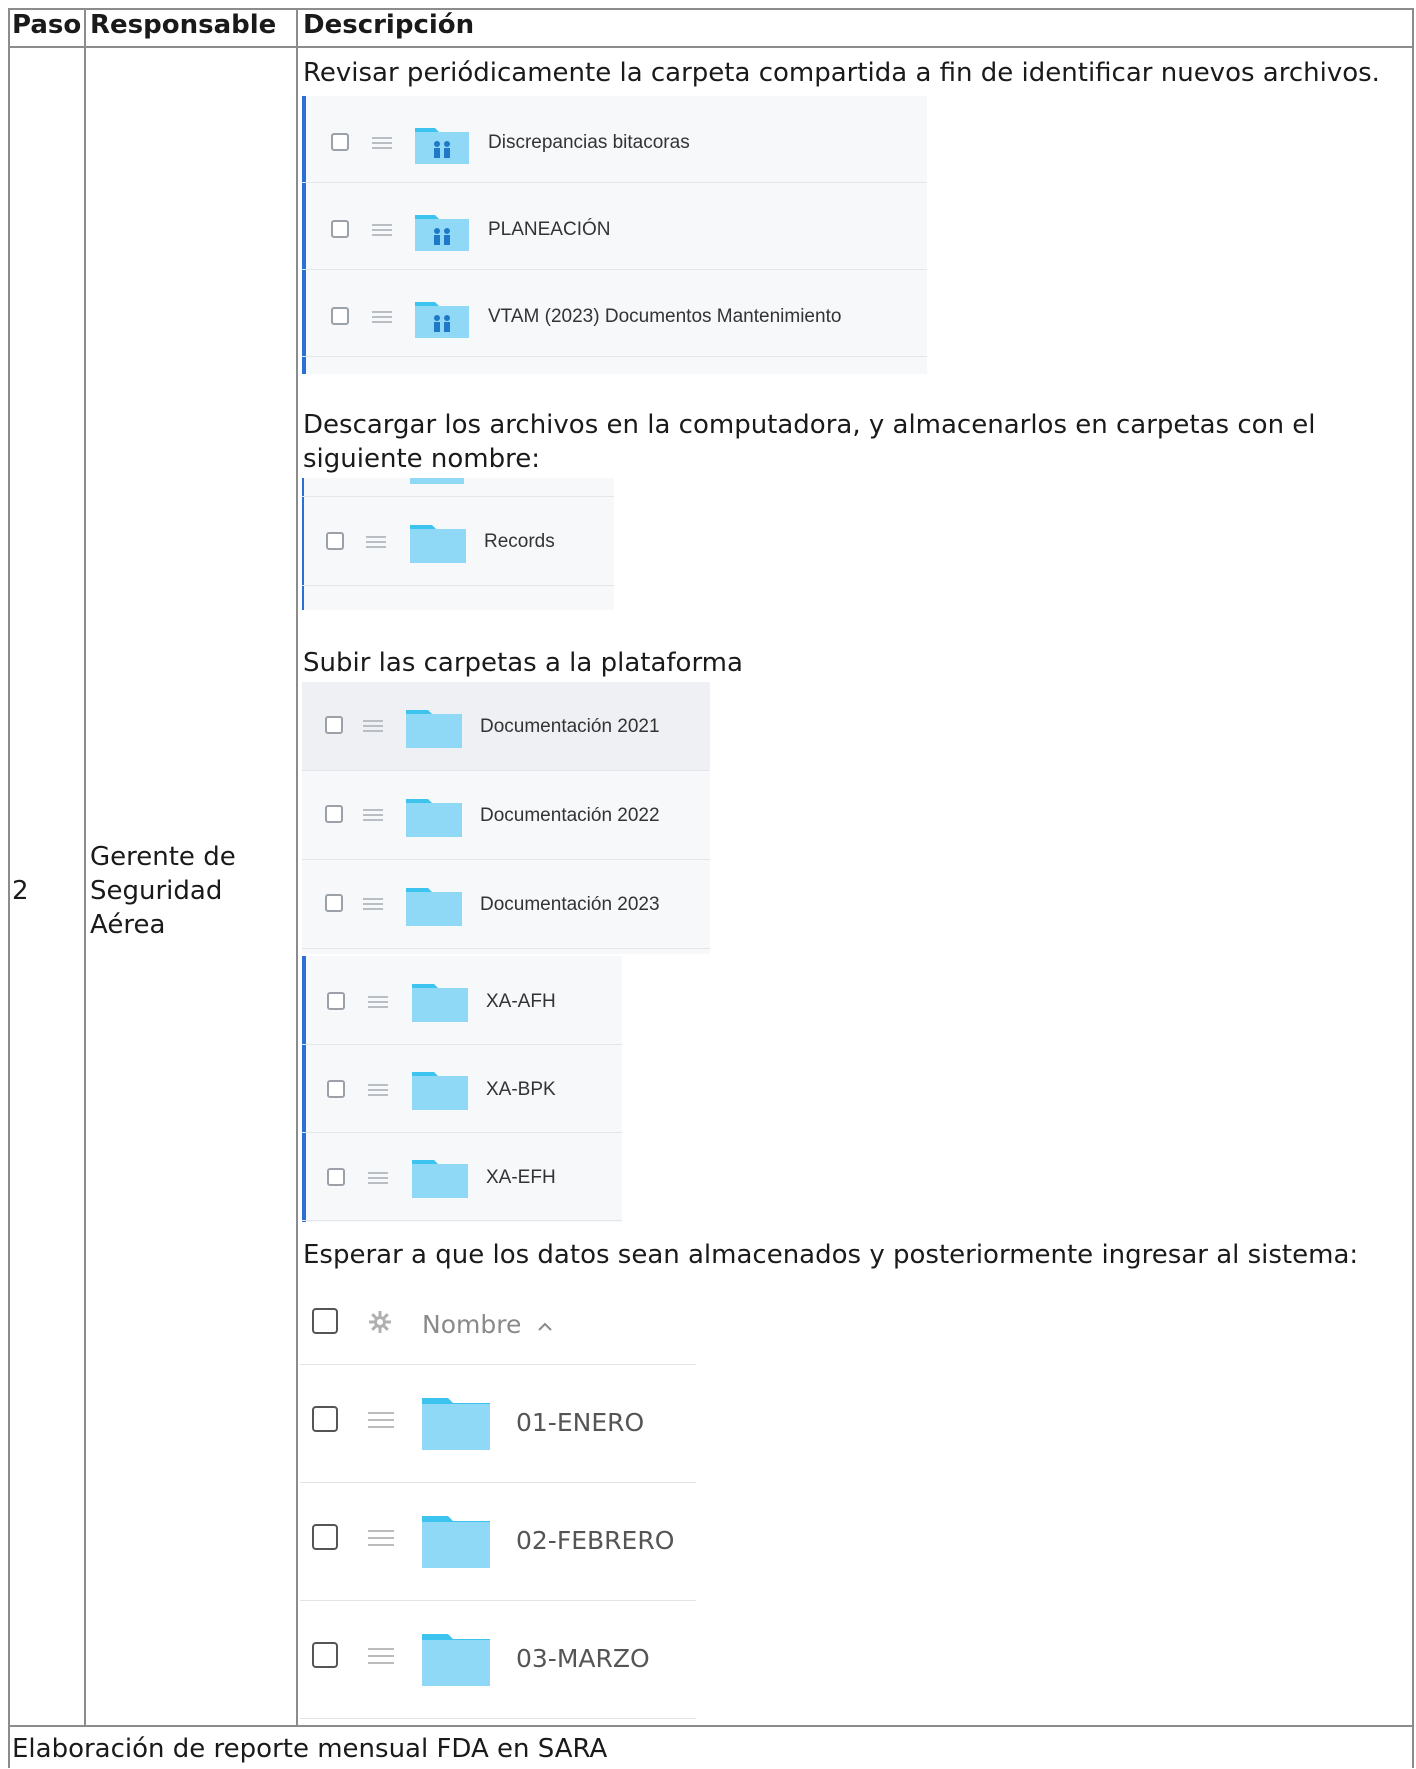 The height and width of the screenshot is (1769, 1416). What do you see at coordinates (570, 726) in the screenshot?
I see `folder-name: Documentación 2021` at bounding box center [570, 726].